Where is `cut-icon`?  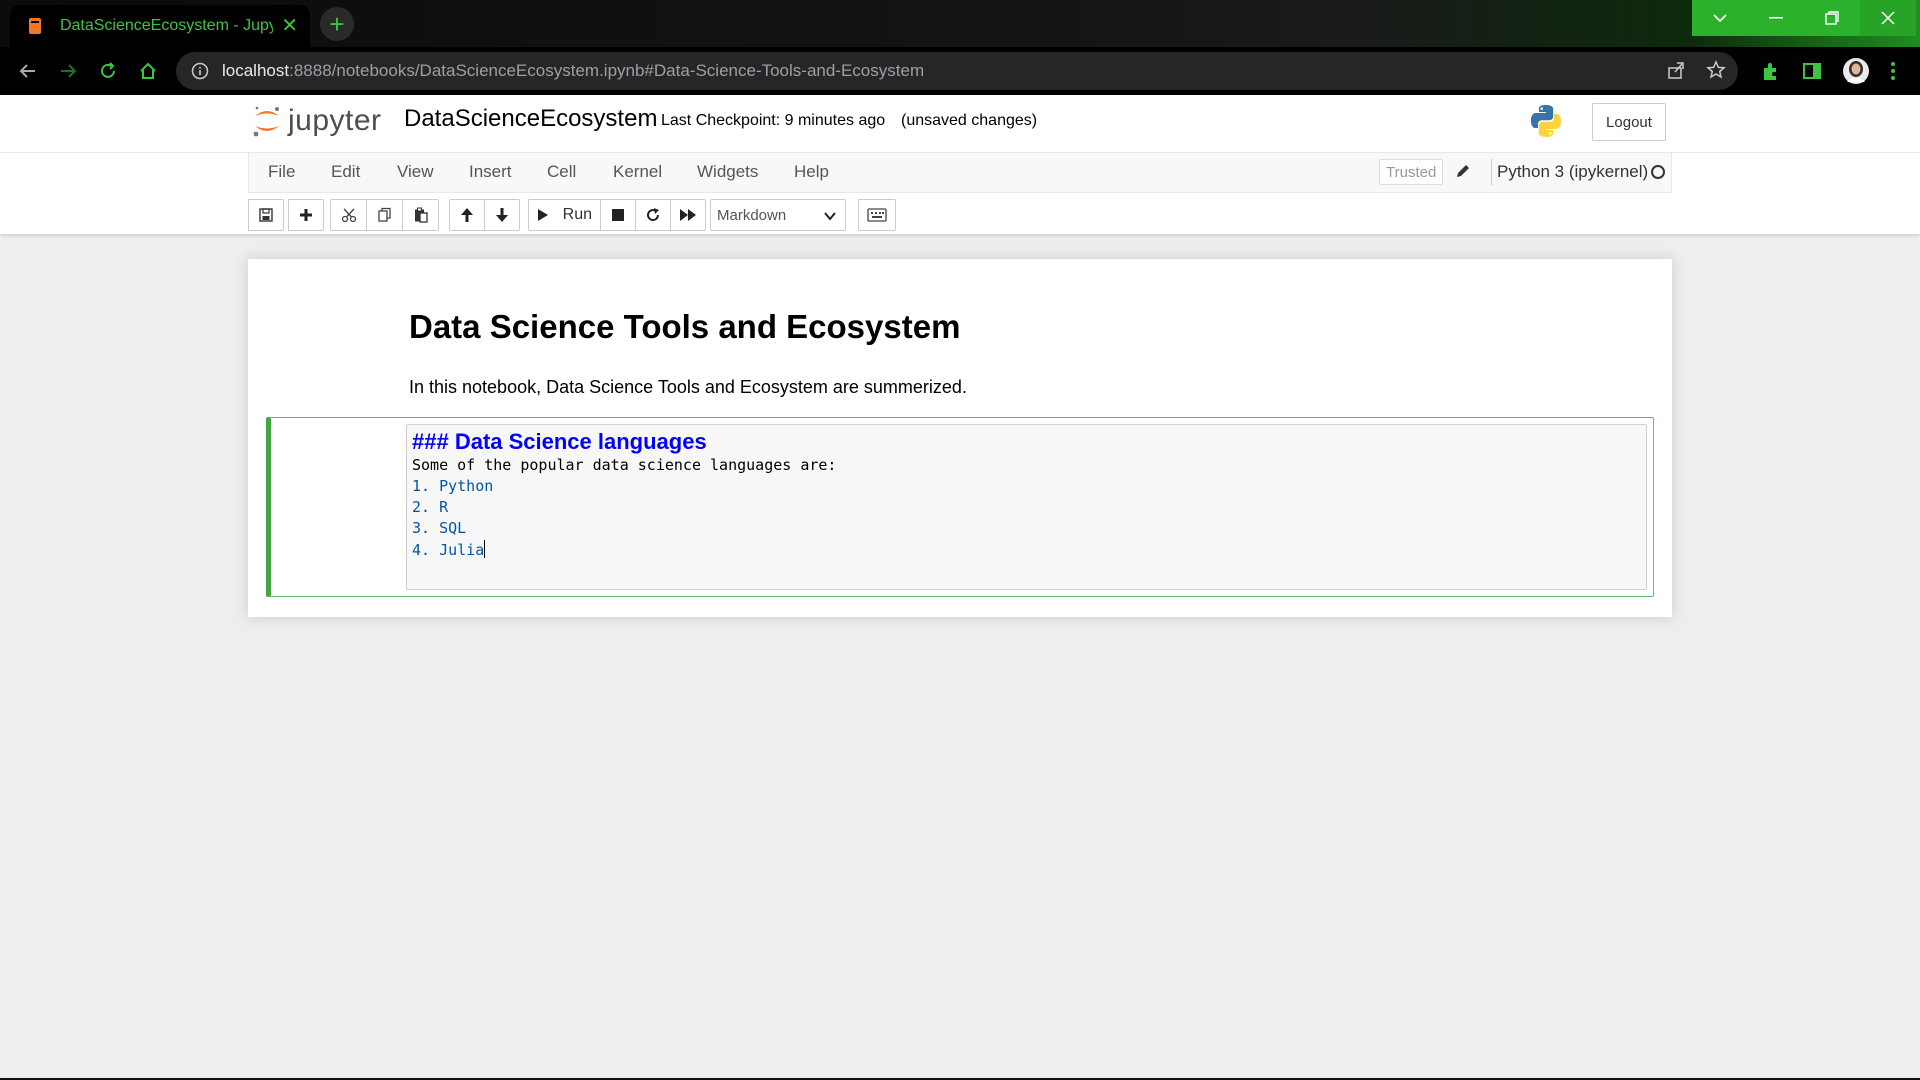 cut-icon is located at coordinates (348, 215).